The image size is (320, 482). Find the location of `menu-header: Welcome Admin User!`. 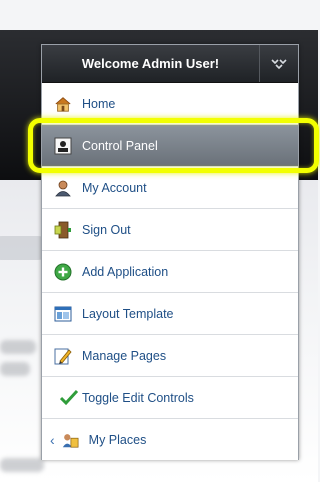

menu-header: Welcome Admin User! is located at coordinates (170, 64).